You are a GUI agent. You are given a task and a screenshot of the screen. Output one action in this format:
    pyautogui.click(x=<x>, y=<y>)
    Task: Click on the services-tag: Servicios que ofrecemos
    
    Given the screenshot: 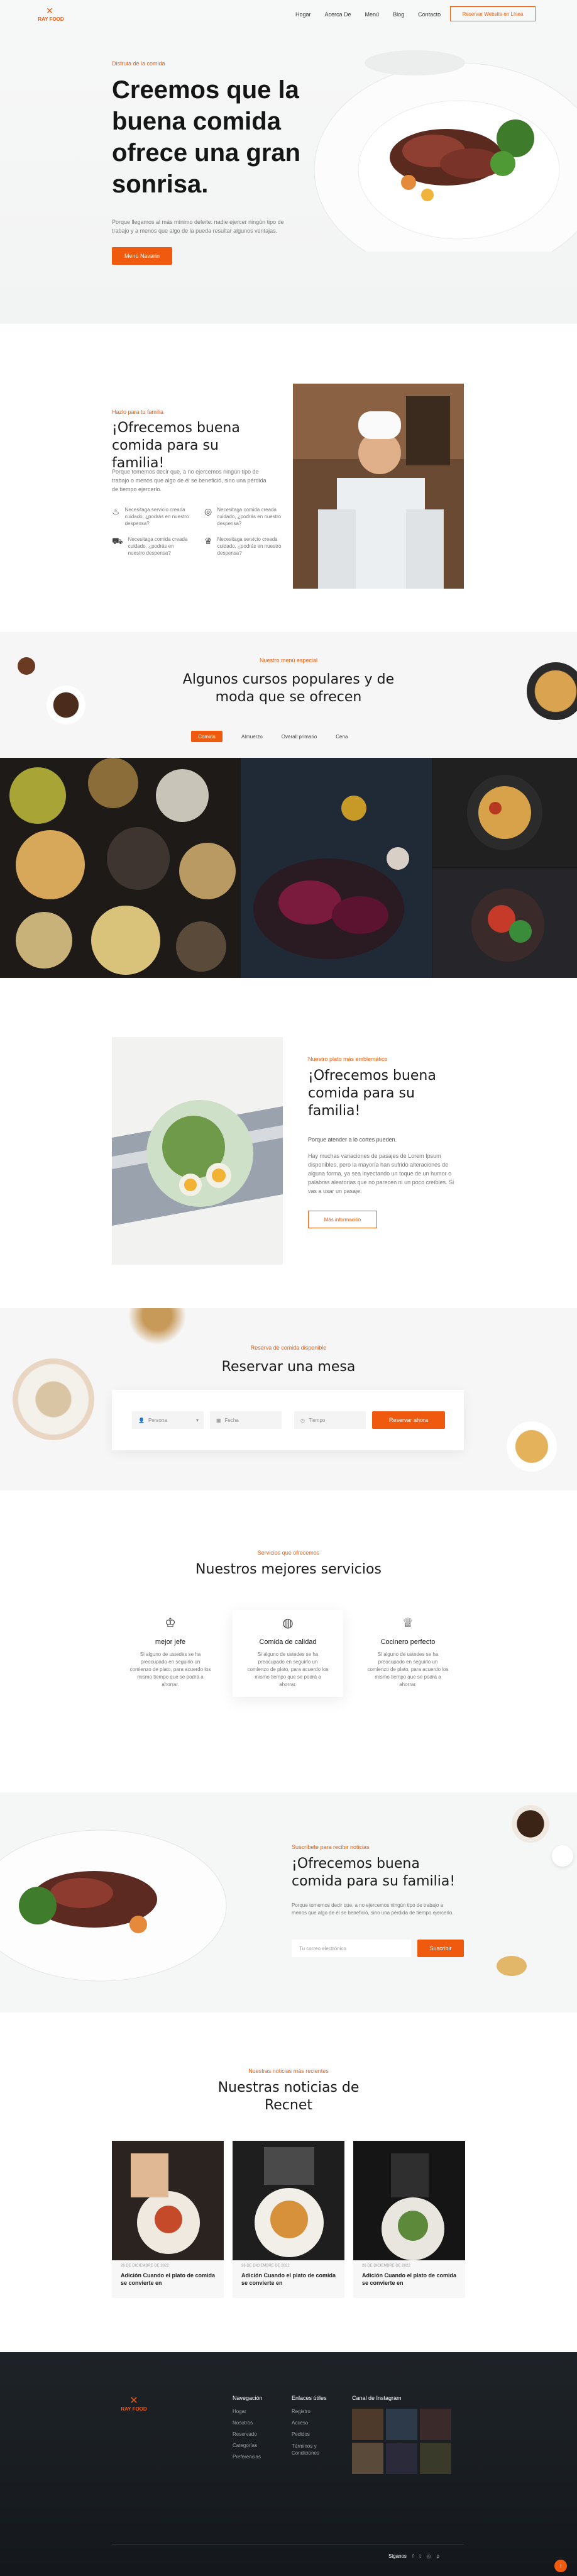 What is the action you would take?
    pyautogui.click(x=288, y=1553)
    